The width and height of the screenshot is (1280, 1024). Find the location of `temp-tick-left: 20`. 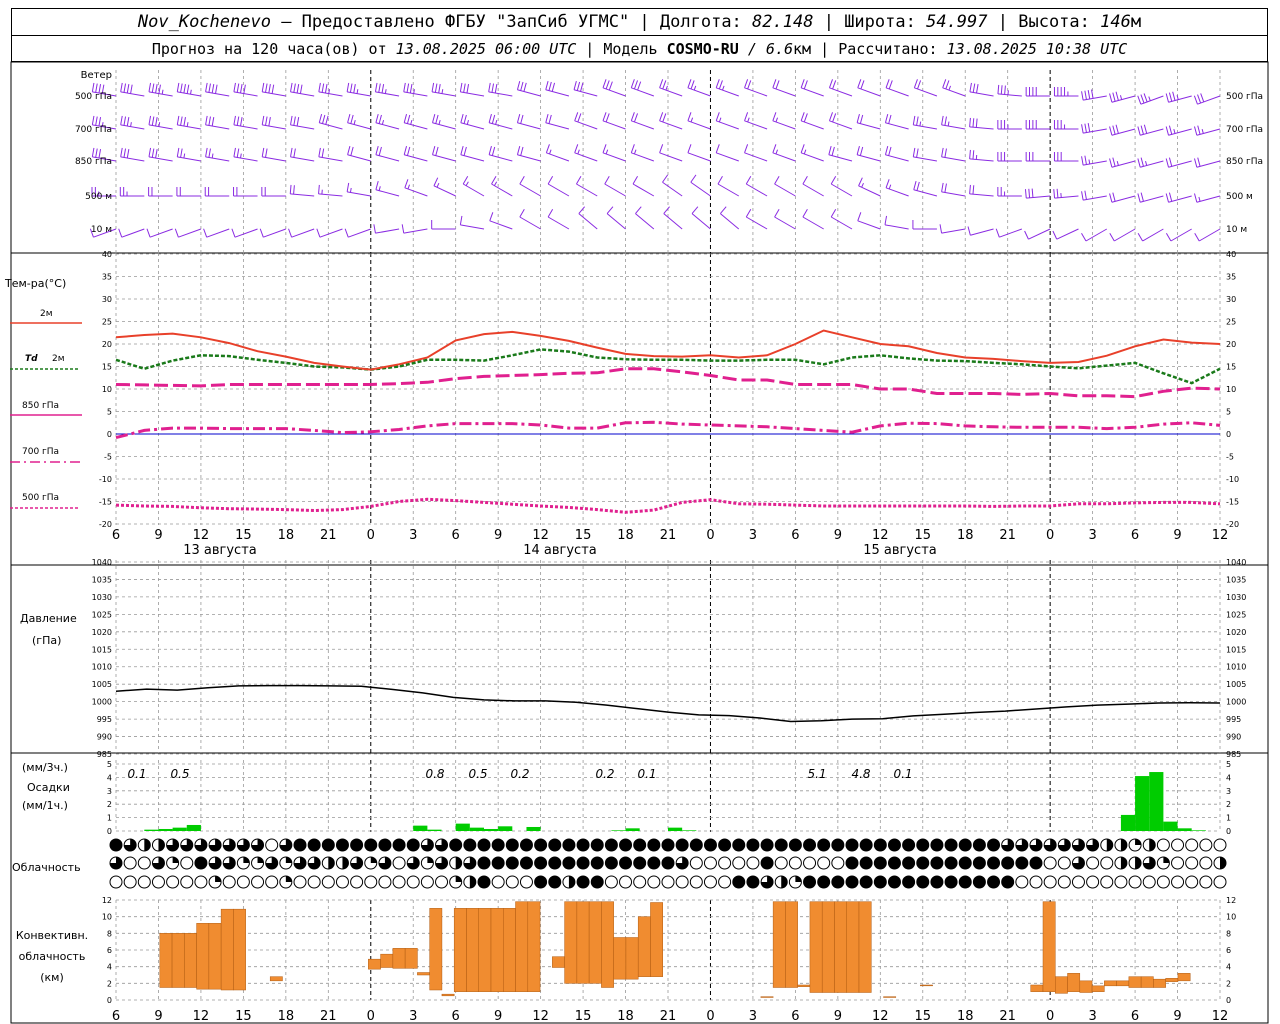

temp-tick-left: 20 is located at coordinates (107, 344).